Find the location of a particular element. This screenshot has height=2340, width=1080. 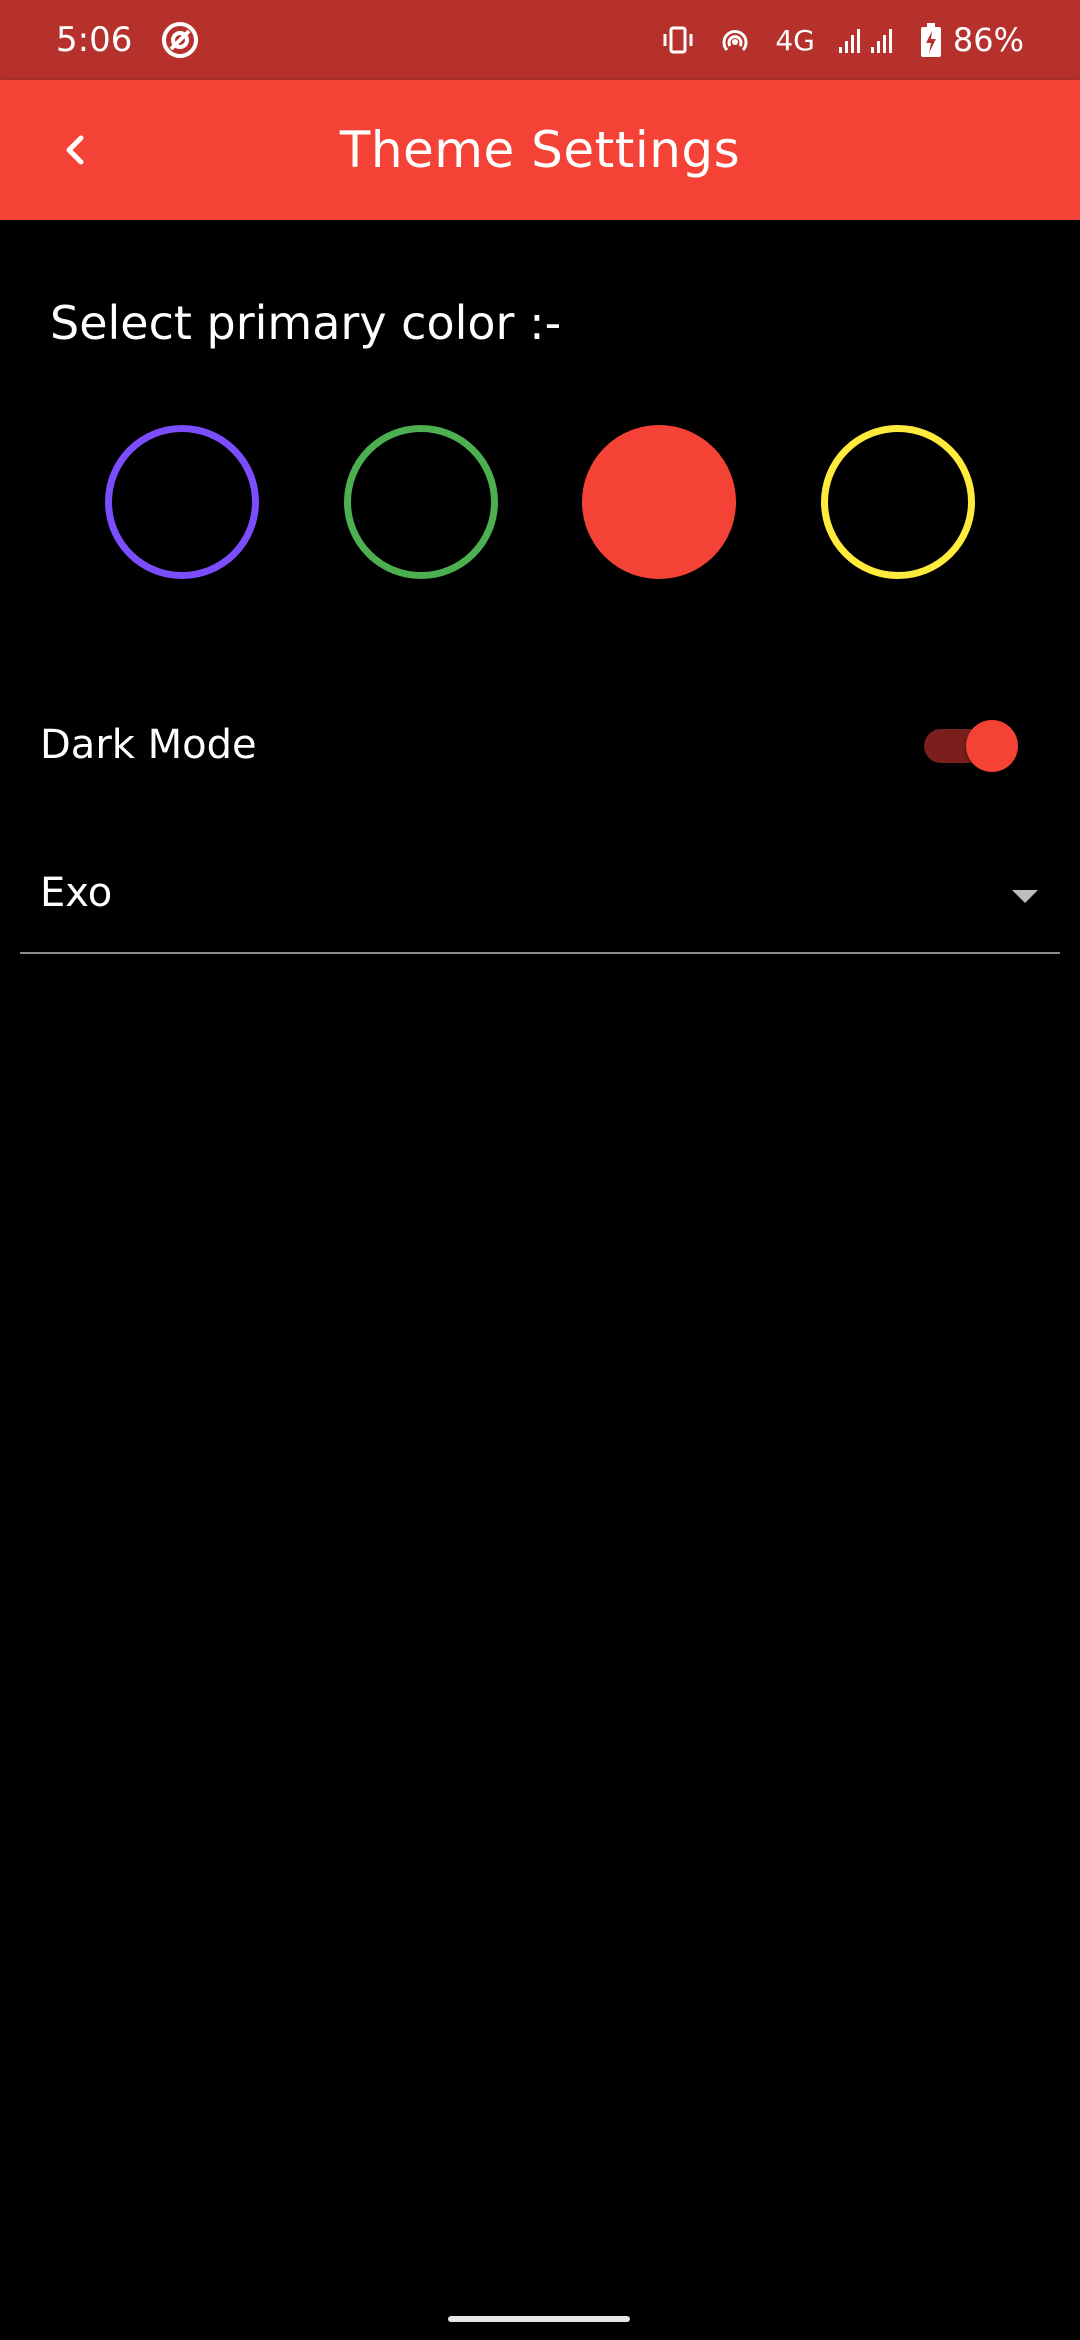

status-bar: 5:06 4G 86% is located at coordinates (540, 40).